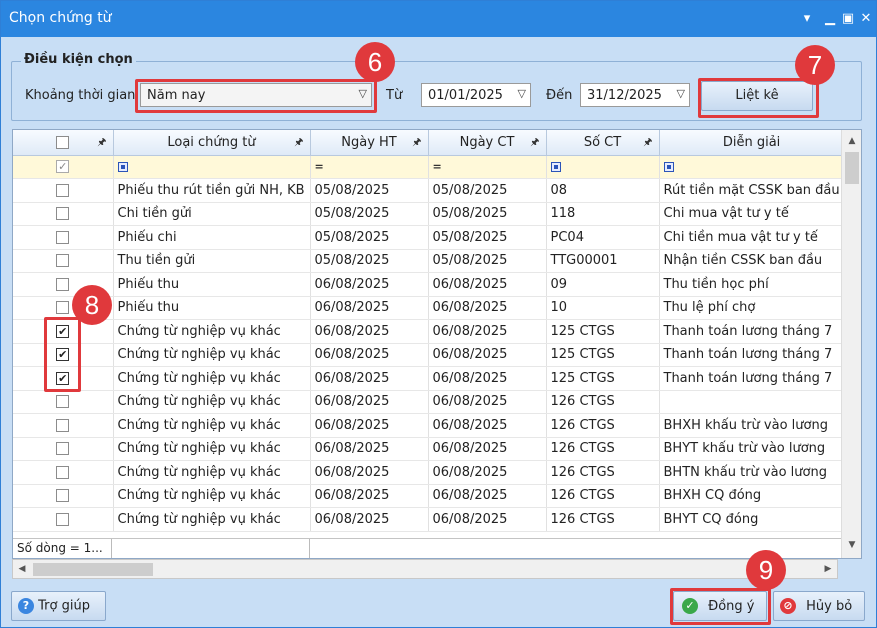 The width and height of the screenshot is (877, 628). Describe the element at coordinates (752, 214) in the screenshot. I see `cell-desc: Chi mua vật tư y tế` at that location.